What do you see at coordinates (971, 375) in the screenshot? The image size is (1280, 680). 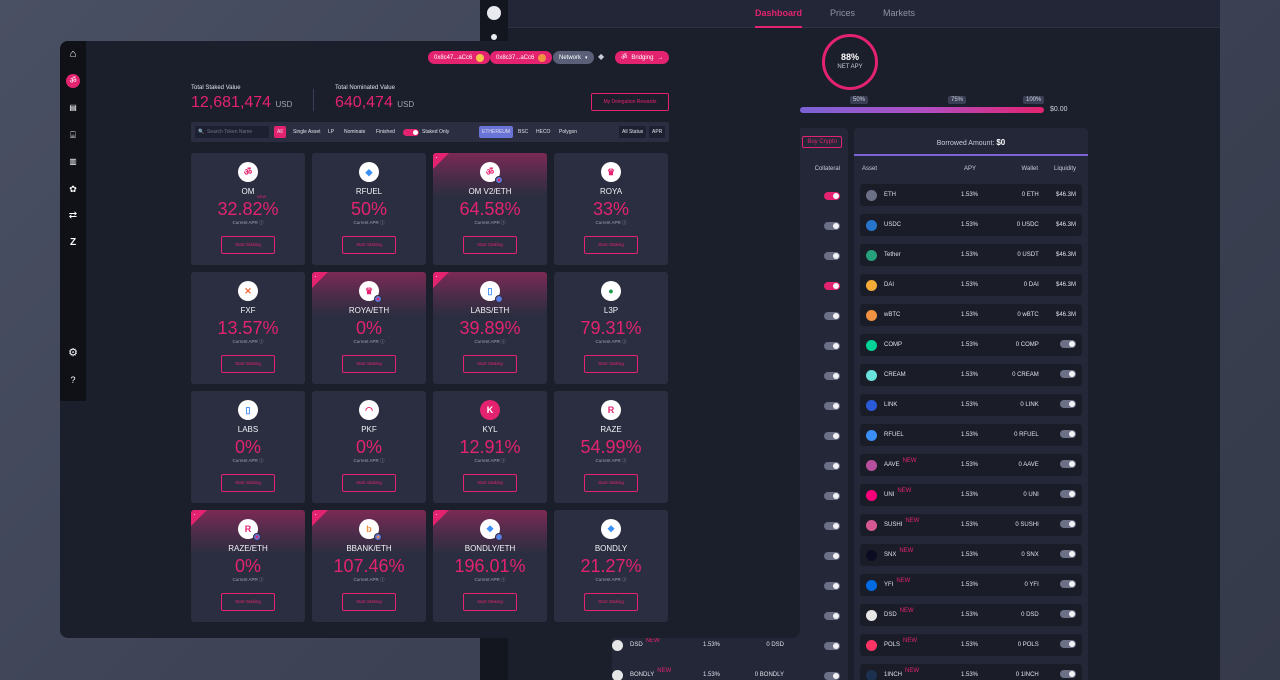 I see `borrow-row: CREAM 1.53% 0 CREAM` at bounding box center [971, 375].